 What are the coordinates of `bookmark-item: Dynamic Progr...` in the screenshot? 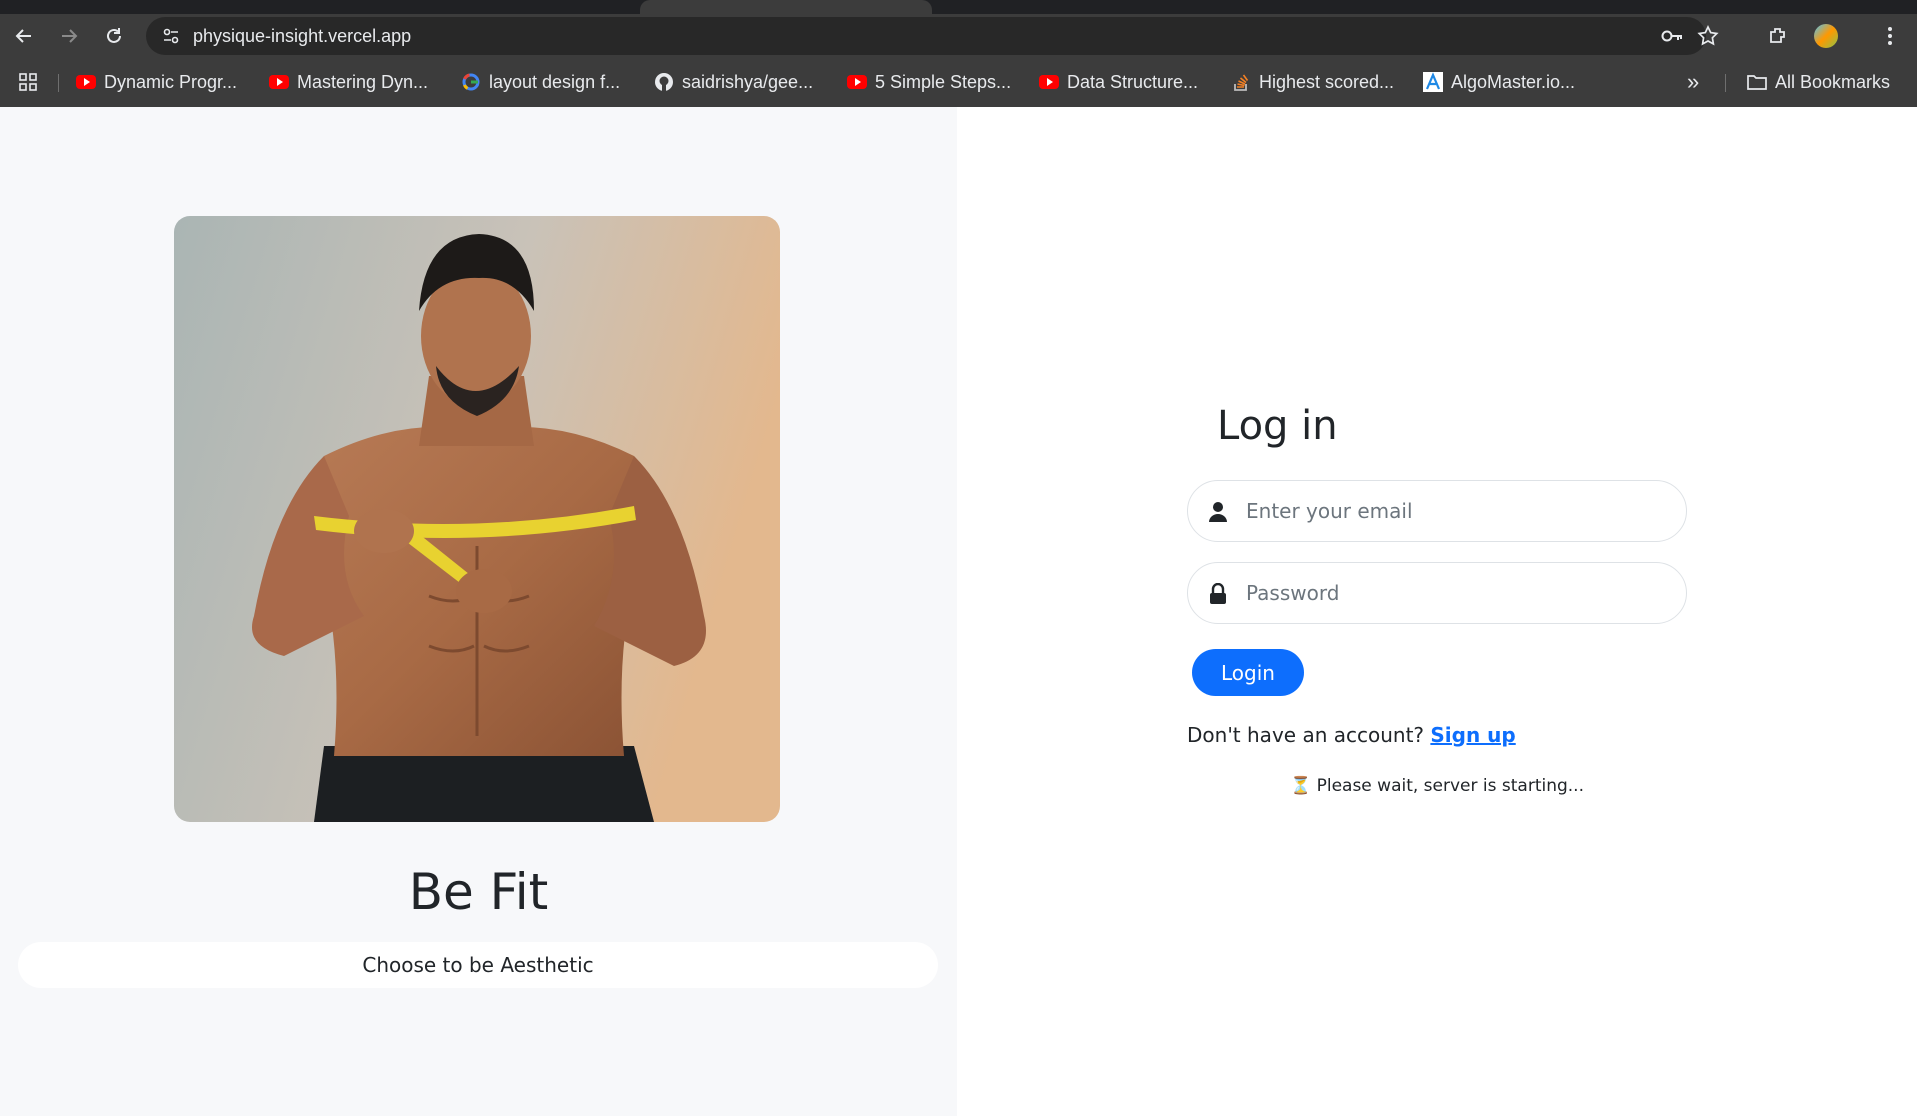 It's located at (156, 82).